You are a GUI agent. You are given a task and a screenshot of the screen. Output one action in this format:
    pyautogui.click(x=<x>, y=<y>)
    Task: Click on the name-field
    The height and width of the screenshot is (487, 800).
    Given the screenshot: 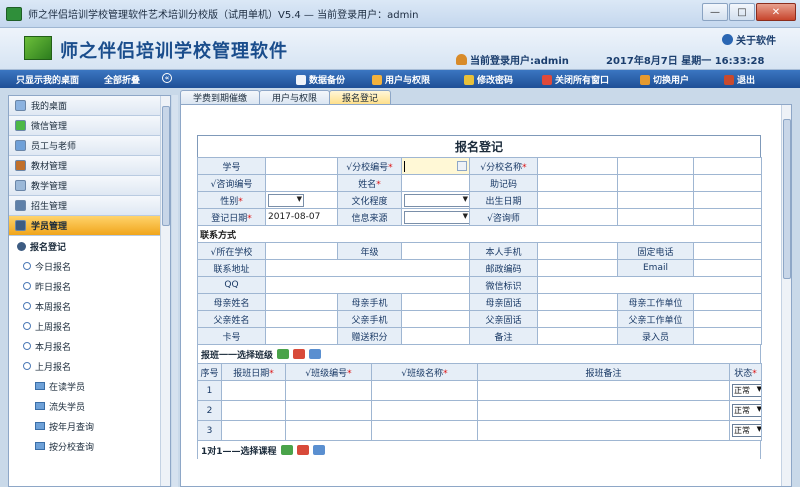 What is the action you would take?
    pyautogui.click(x=435, y=183)
    